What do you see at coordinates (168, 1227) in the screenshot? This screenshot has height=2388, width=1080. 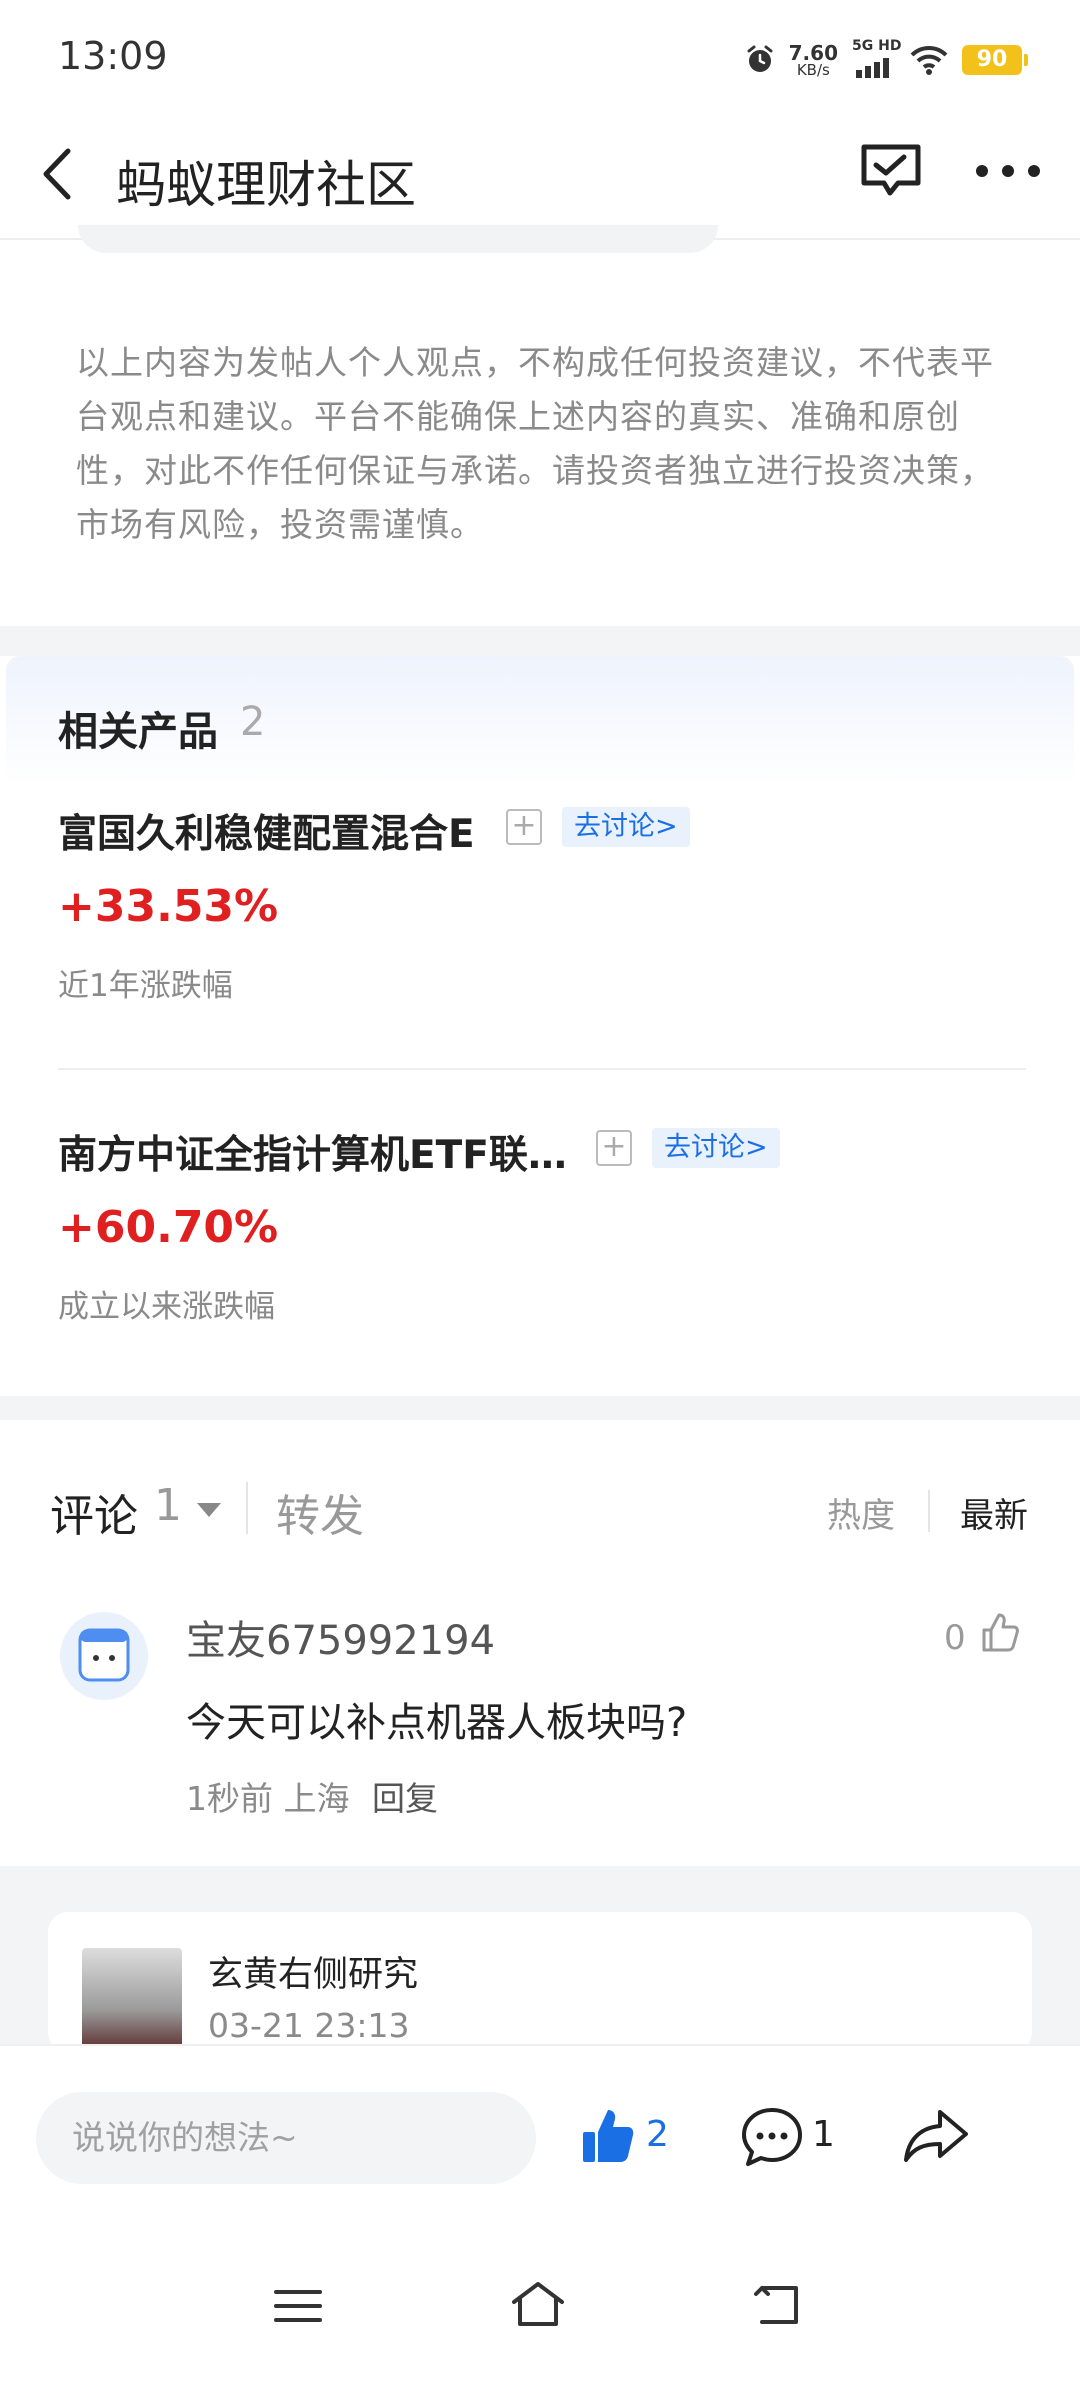 I see `product-change: +60.70%` at bounding box center [168, 1227].